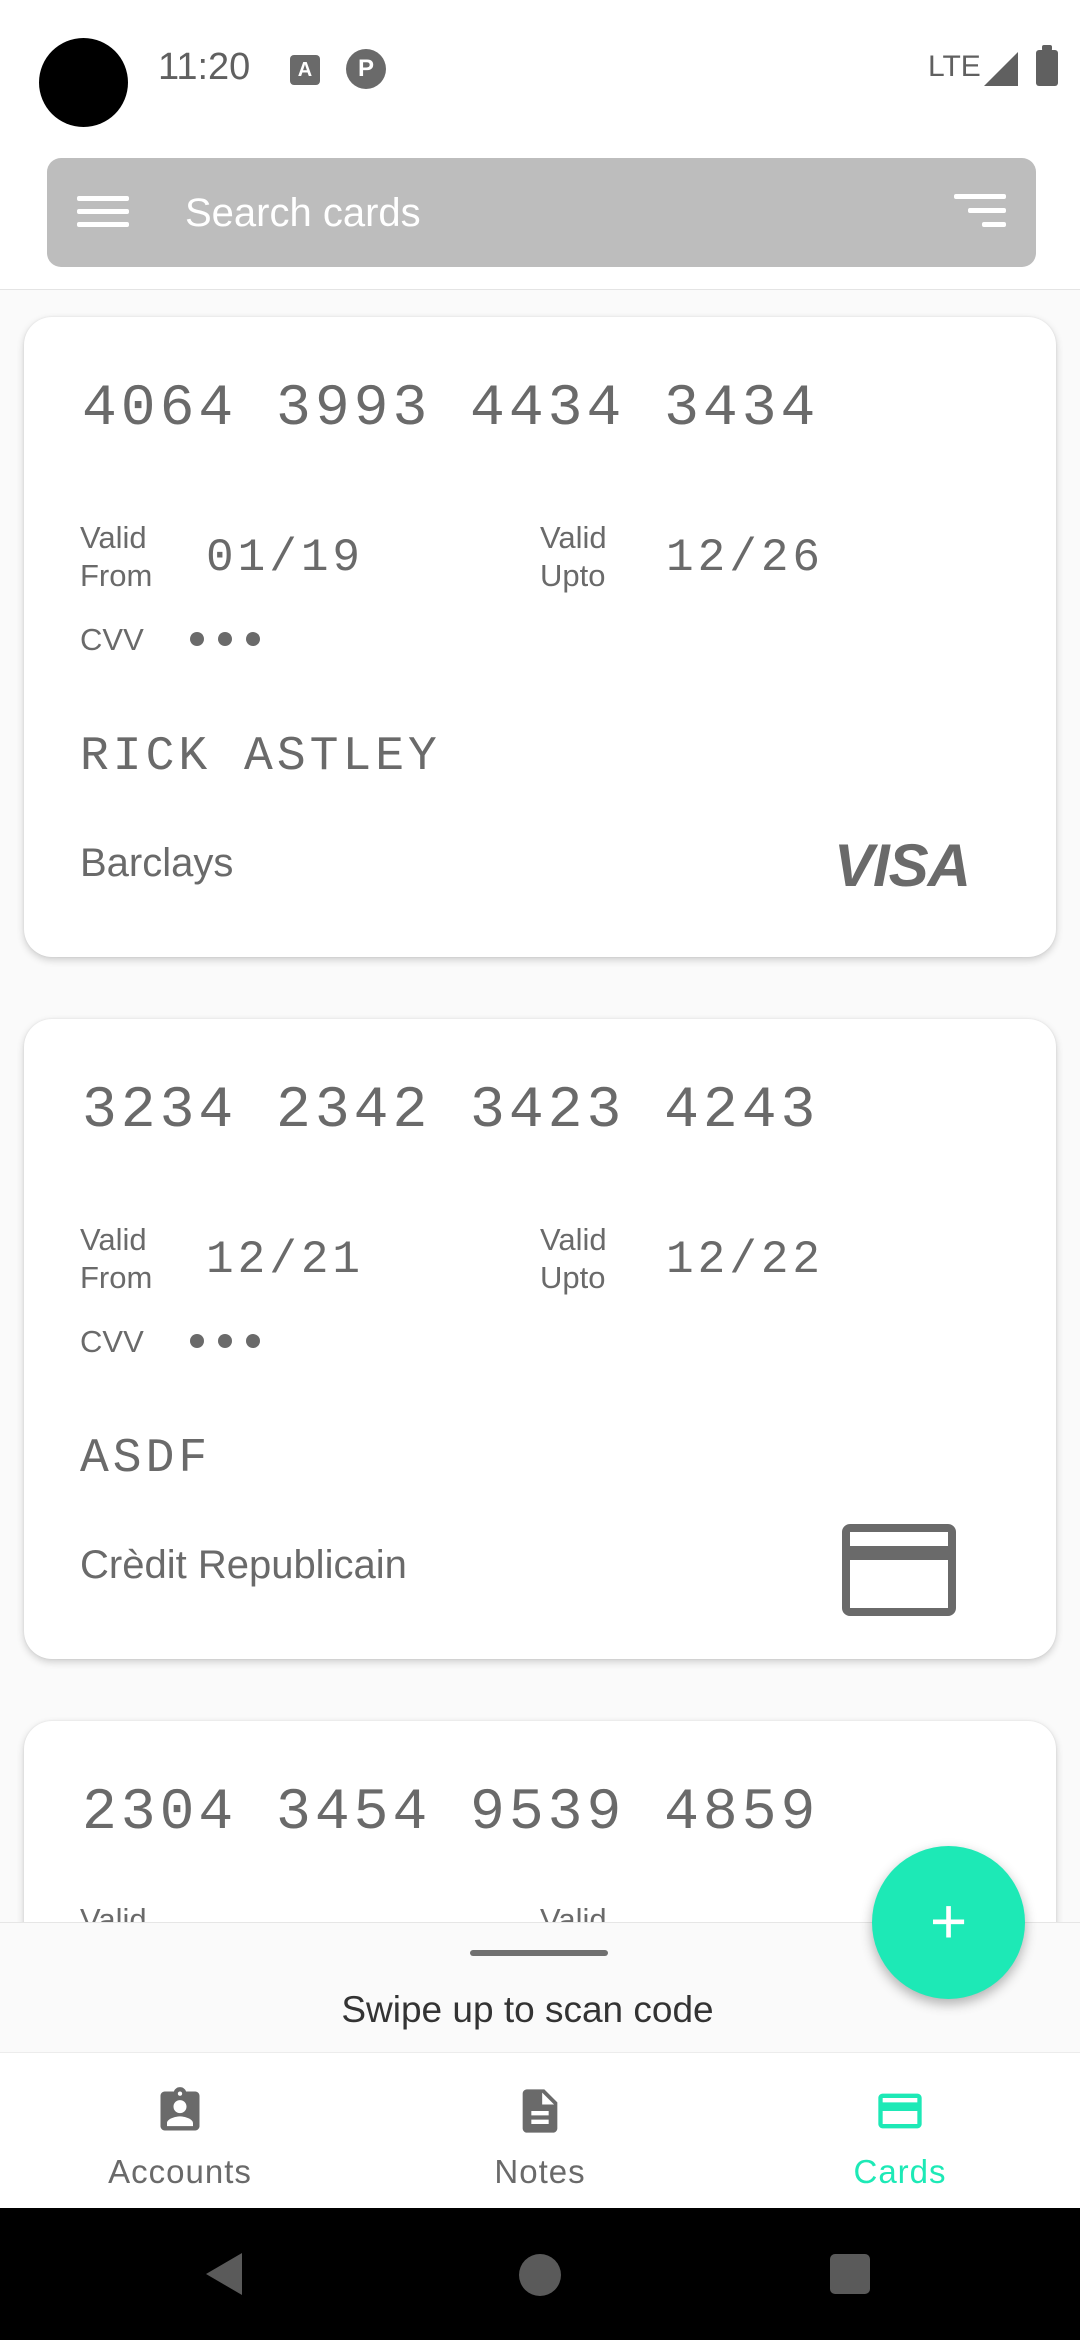 The height and width of the screenshot is (2340, 1080). What do you see at coordinates (204, 67) in the screenshot?
I see `status-time: 11:20` at bounding box center [204, 67].